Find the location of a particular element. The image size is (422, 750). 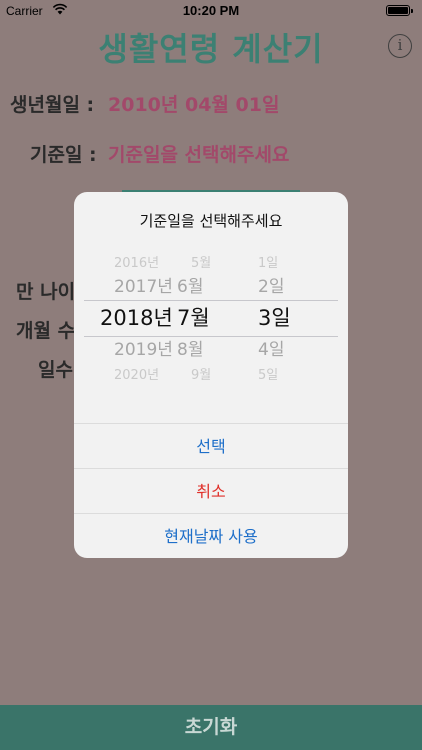

clock: 10:20 PM is located at coordinates (211, 10).